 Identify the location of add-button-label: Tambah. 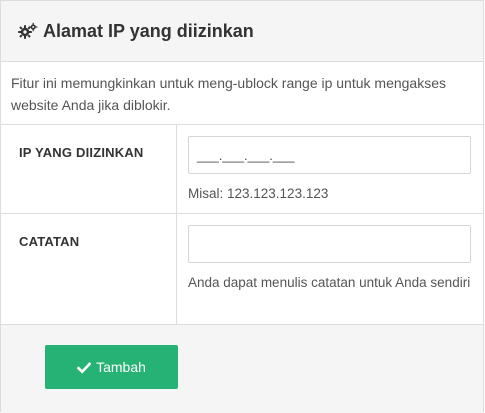
(121, 367).